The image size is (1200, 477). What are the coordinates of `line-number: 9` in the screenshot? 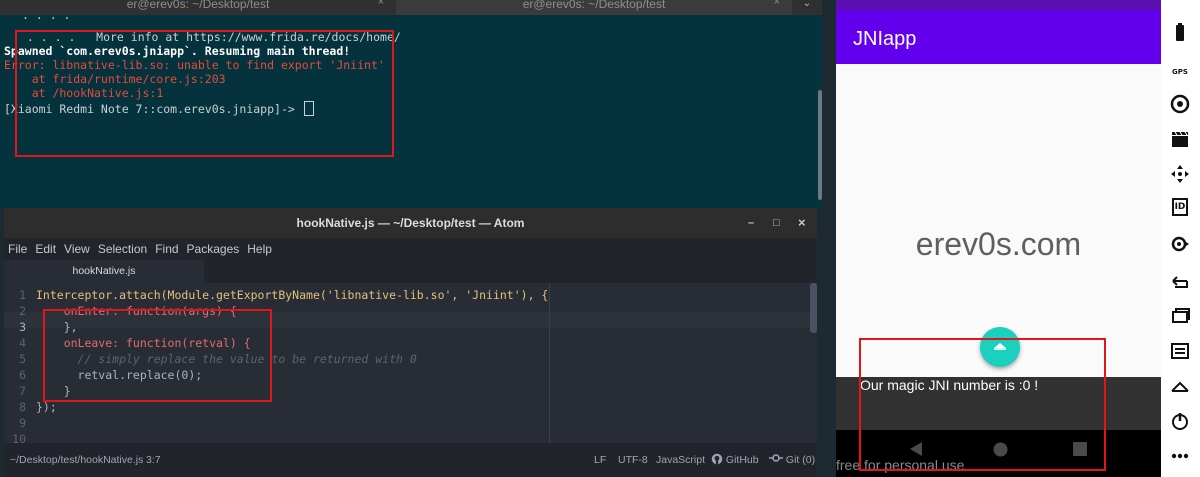 It's located at (22, 423).